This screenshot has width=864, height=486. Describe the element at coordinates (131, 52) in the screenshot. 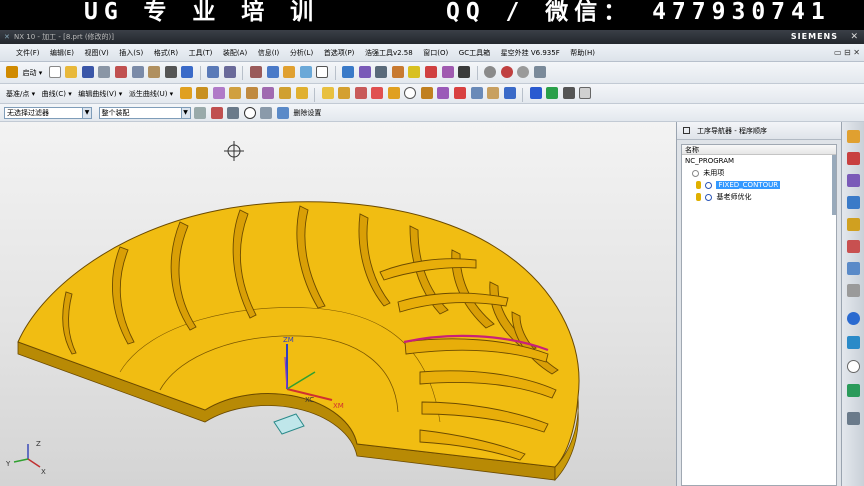

I see `menu-insert: 插入(S)` at that location.